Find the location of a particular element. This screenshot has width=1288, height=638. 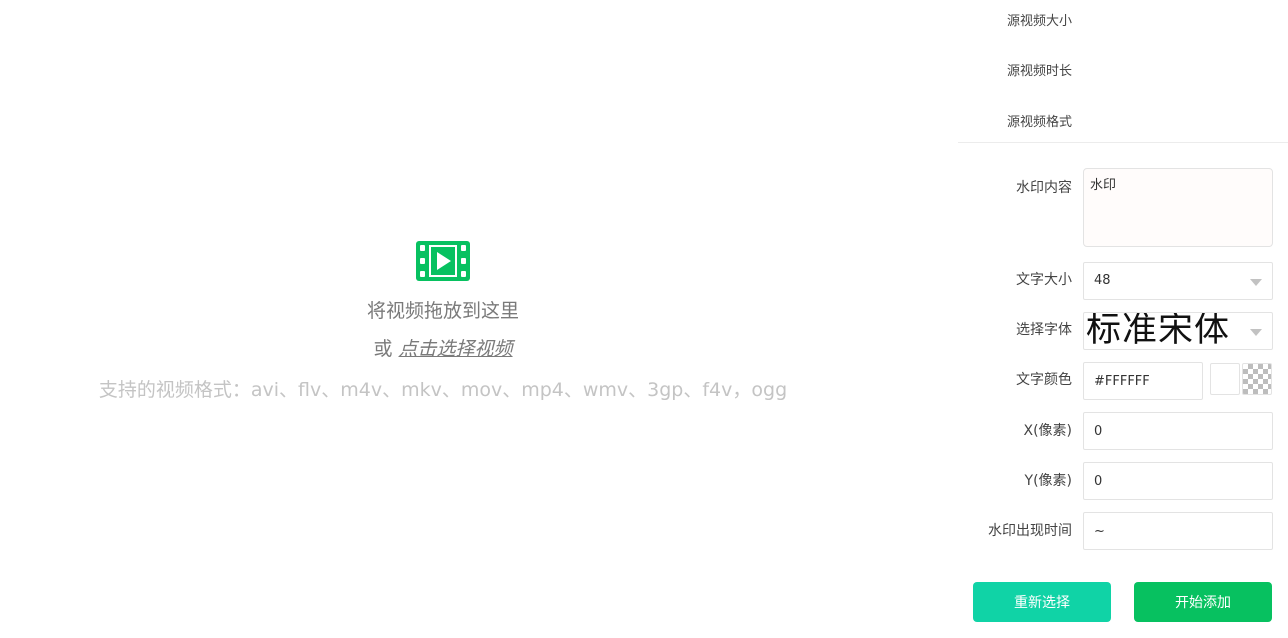

watermark-time-input is located at coordinates (1178, 531).